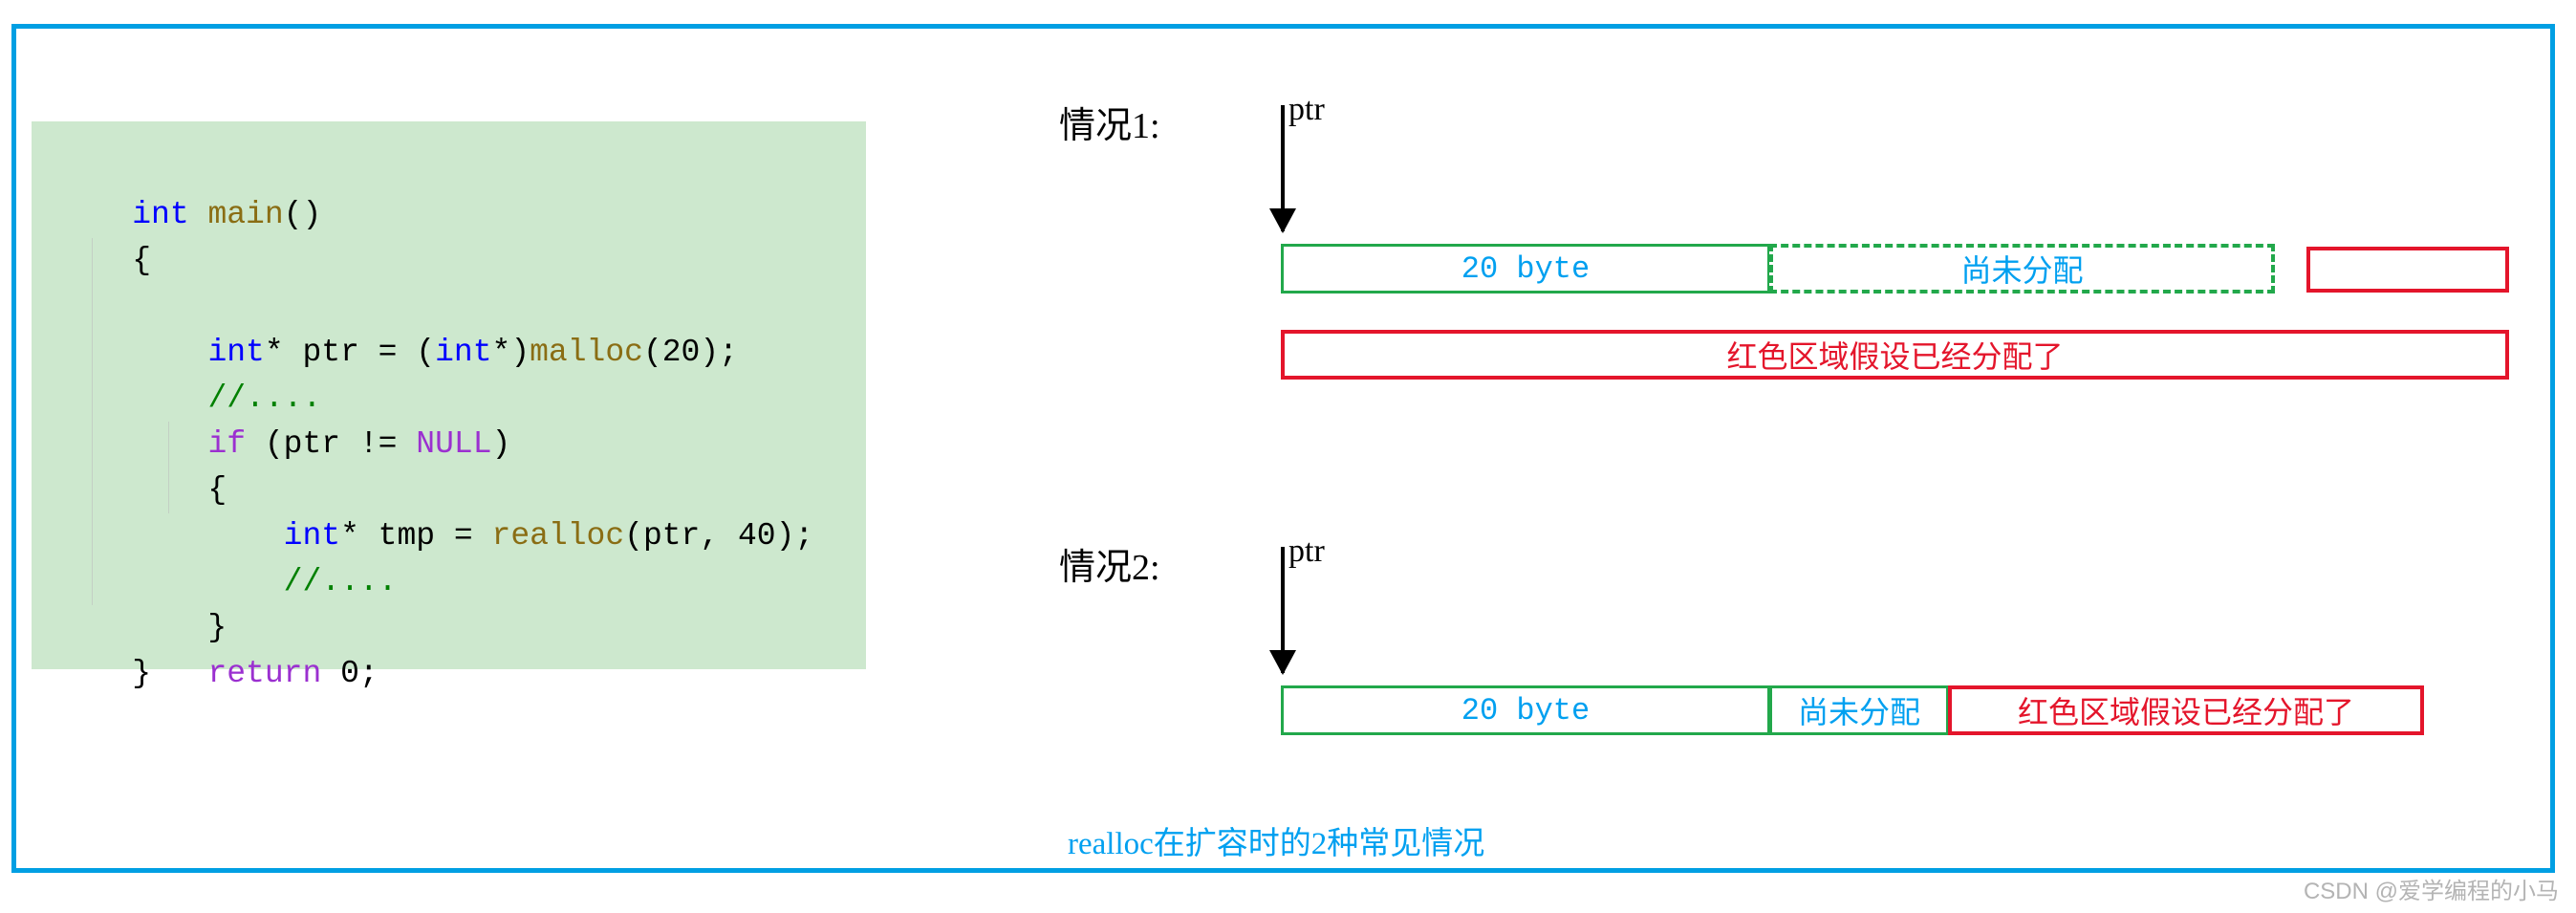 The height and width of the screenshot is (913, 2576). I want to click on code-line: if (ptr != NULL), so click(449, 396).